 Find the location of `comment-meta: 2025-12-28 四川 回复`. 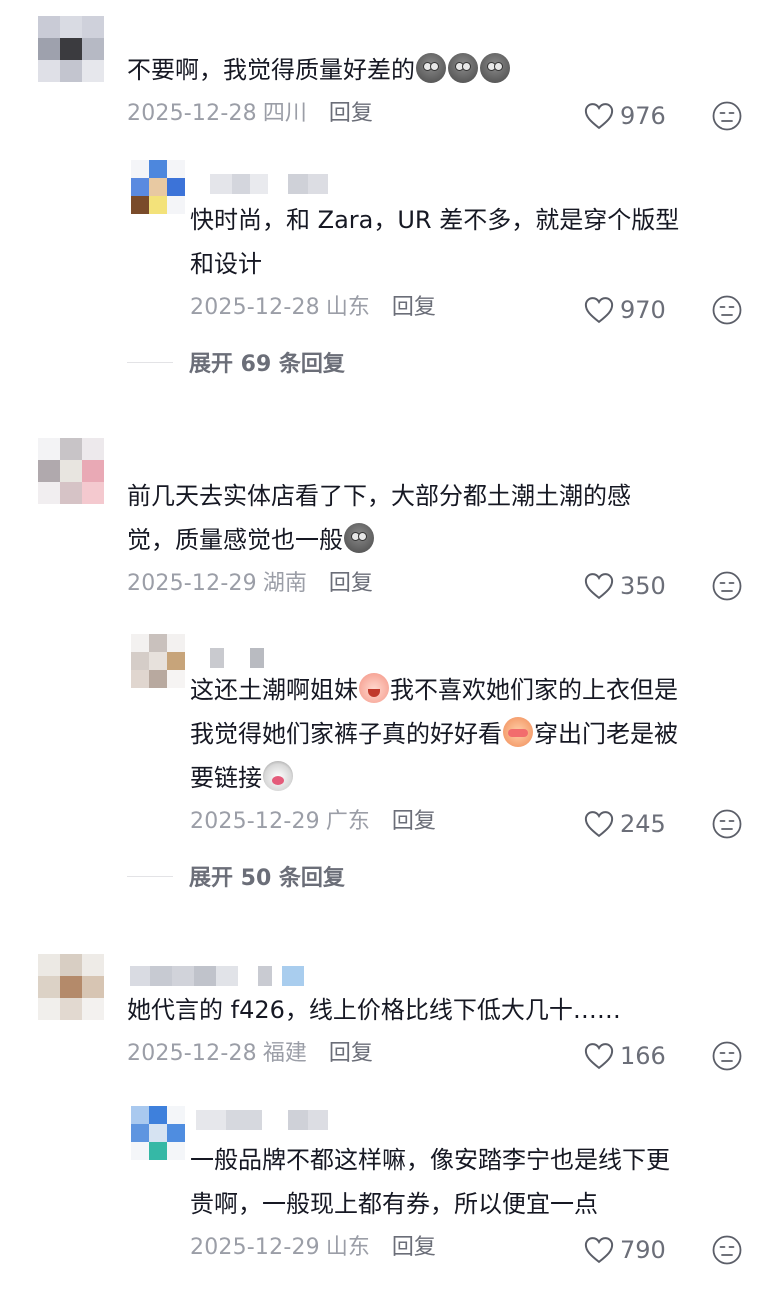

comment-meta: 2025-12-28 四川 回复 is located at coordinates (250, 114).